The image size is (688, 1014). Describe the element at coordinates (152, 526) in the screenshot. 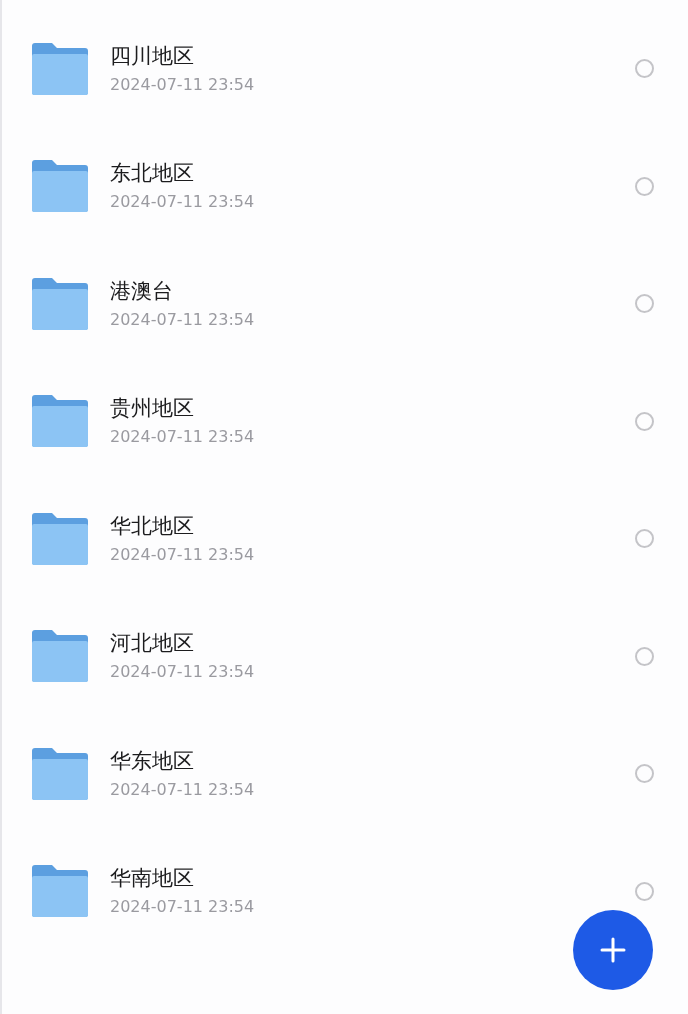

I see `folder-name: 华北地区` at that location.